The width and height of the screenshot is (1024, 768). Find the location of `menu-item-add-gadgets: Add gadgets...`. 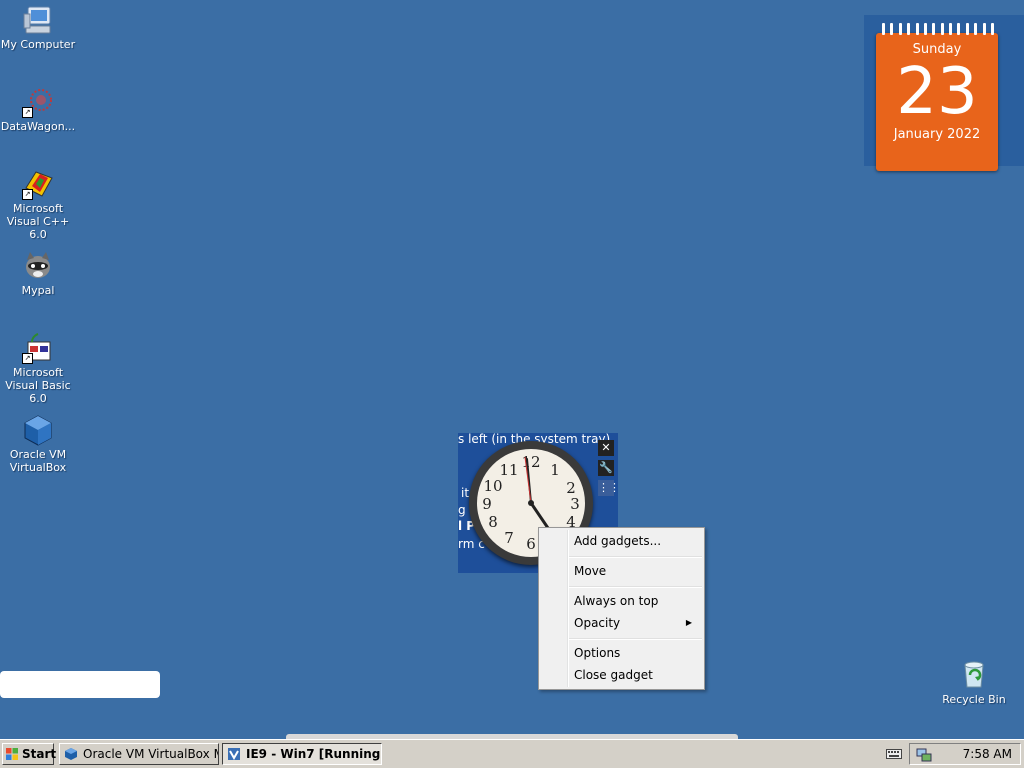

menu-item-add-gadgets: Add gadgets... is located at coordinates (621, 541).